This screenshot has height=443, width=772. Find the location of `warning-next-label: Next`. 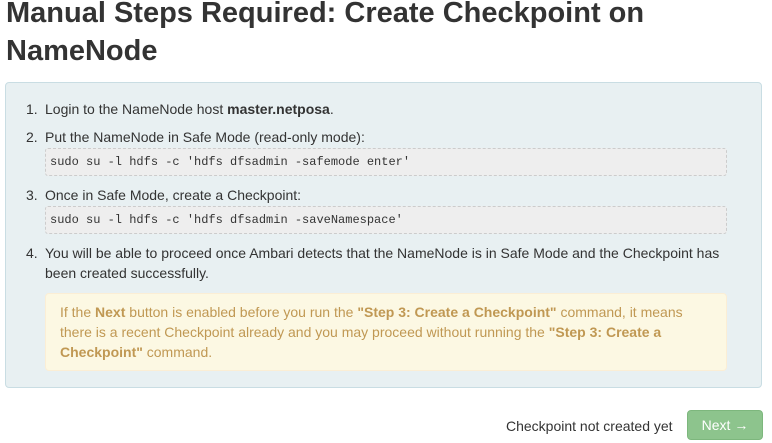

warning-next-label: Next is located at coordinates (110, 312).